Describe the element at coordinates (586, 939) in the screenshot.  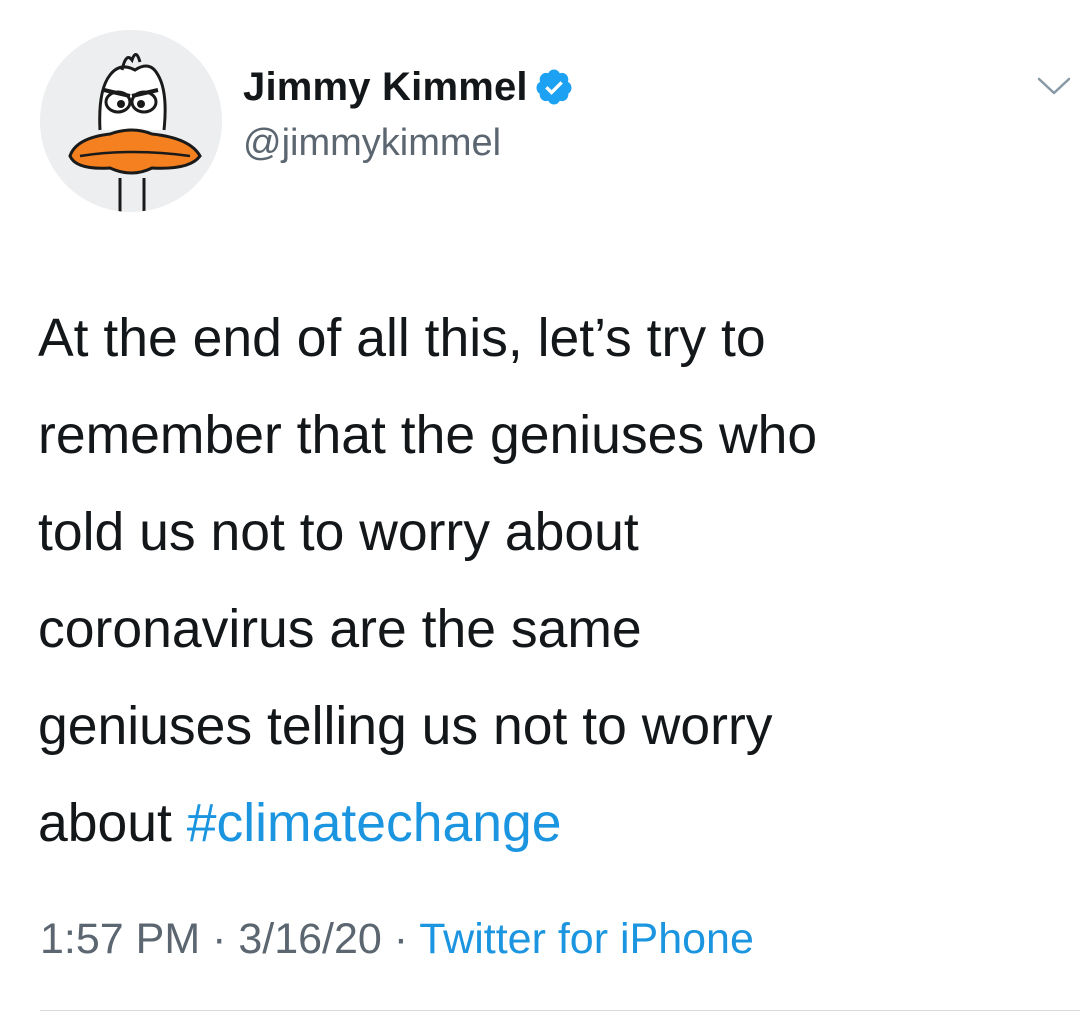
I see `tweet-source-link: Twitter for iPhone` at that location.